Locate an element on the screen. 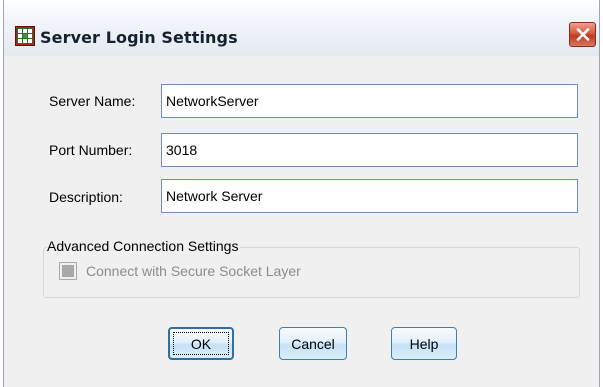 This screenshot has height=387, width=603. ok-button: OK is located at coordinates (201, 343).